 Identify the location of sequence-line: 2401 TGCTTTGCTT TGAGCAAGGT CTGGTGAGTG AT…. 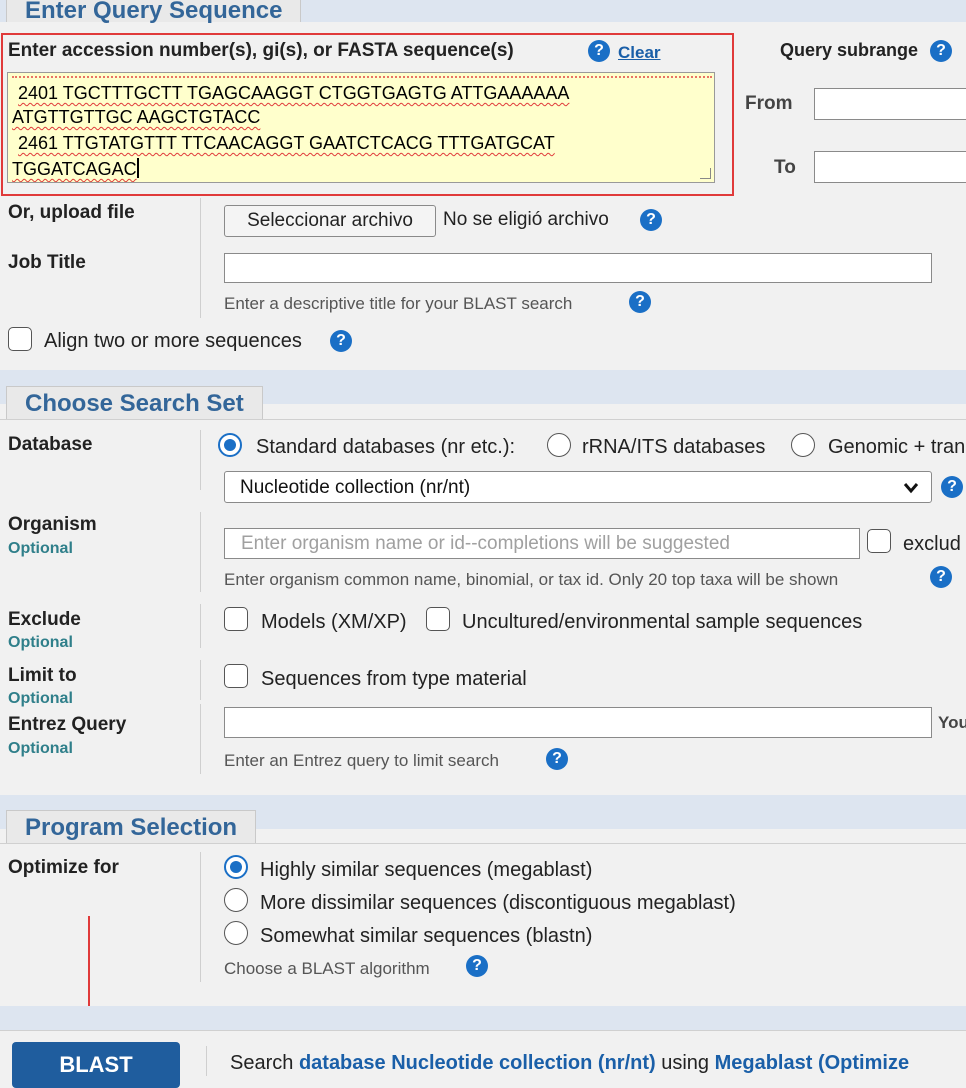
(294, 93).